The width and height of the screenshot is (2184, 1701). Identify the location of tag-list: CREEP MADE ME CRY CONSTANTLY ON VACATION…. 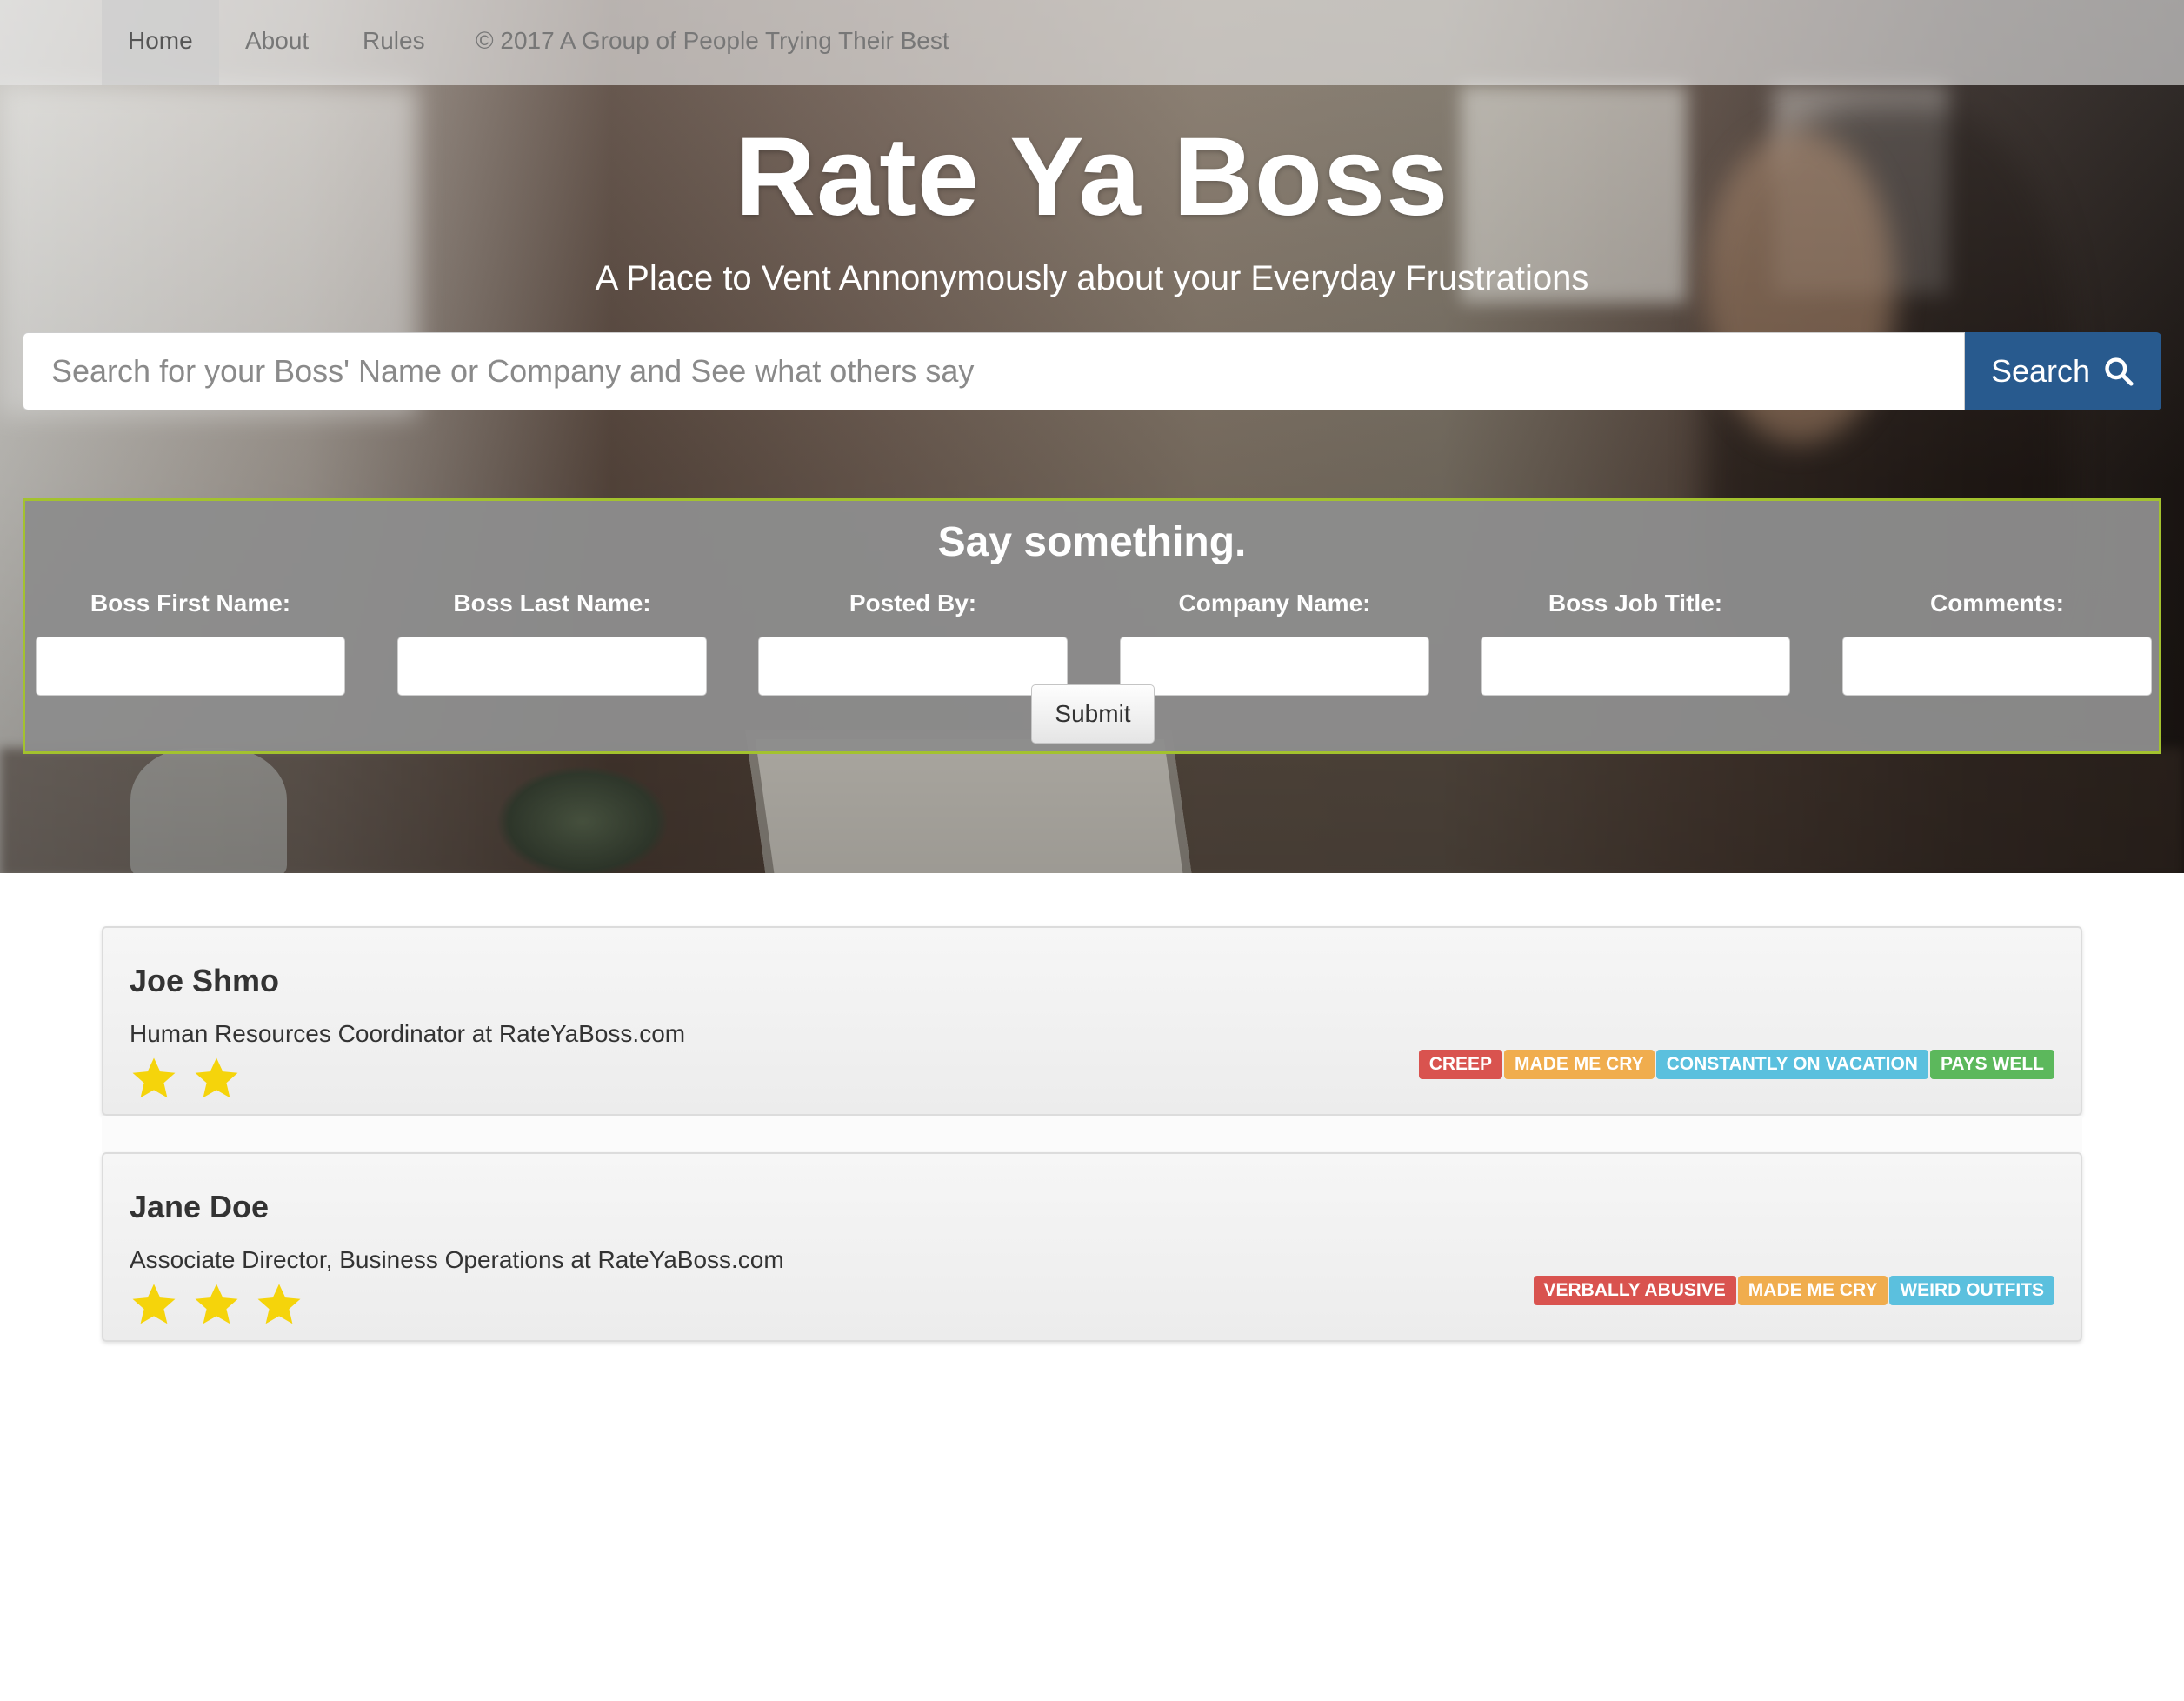
(1735, 1064).